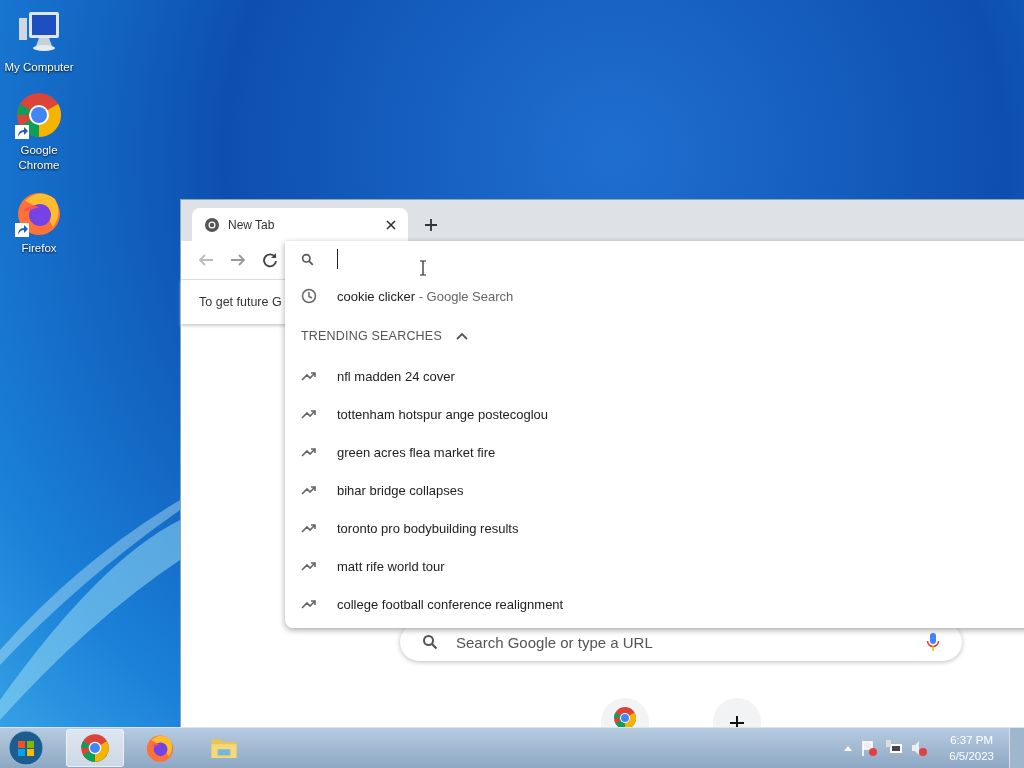 The width and height of the screenshot is (1024, 768). I want to click on flag-error-icon, so click(869, 748).